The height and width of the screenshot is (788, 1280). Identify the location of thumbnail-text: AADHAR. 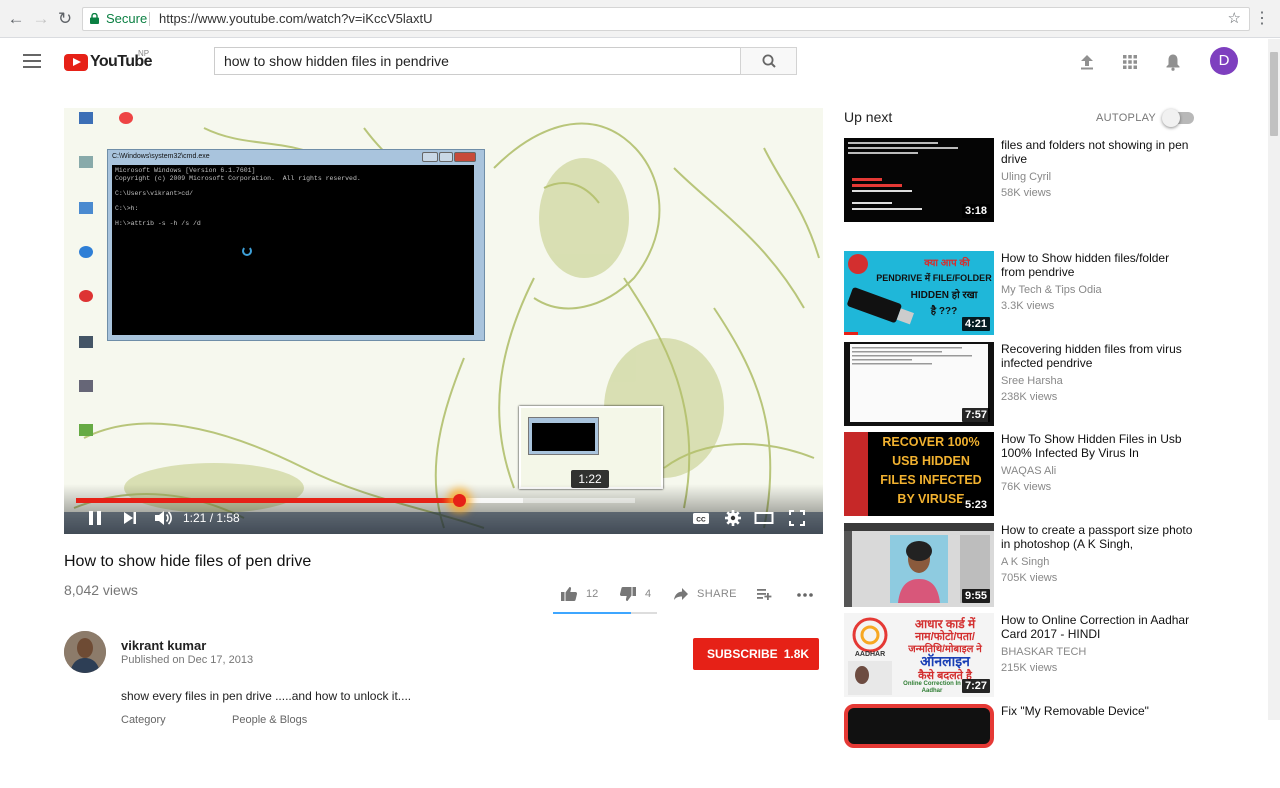
(870, 654).